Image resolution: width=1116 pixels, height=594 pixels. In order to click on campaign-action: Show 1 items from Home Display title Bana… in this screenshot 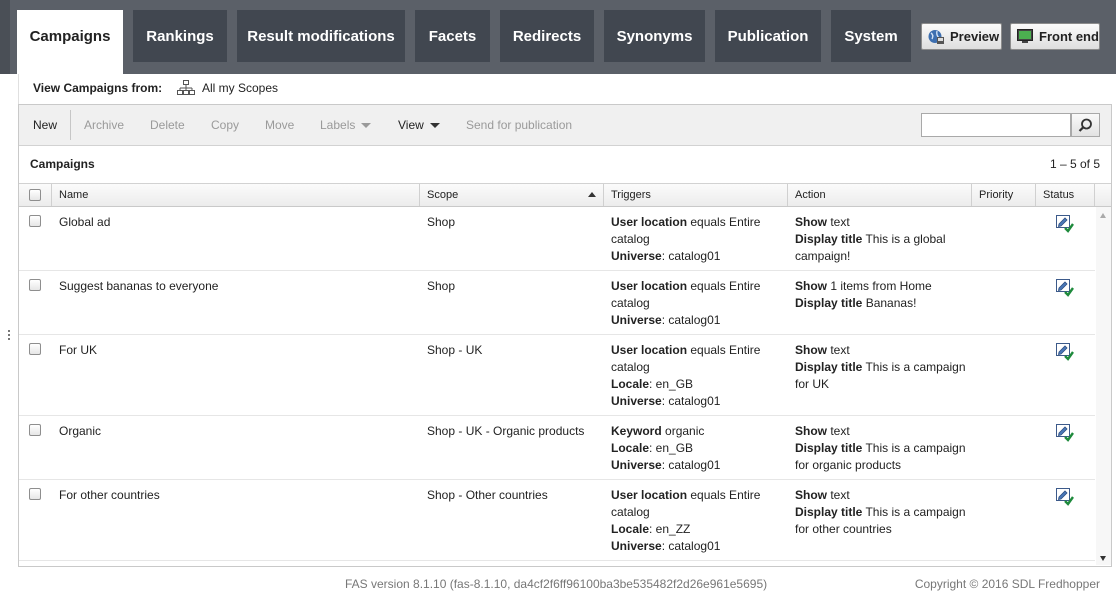, I will do `click(882, 295)`.